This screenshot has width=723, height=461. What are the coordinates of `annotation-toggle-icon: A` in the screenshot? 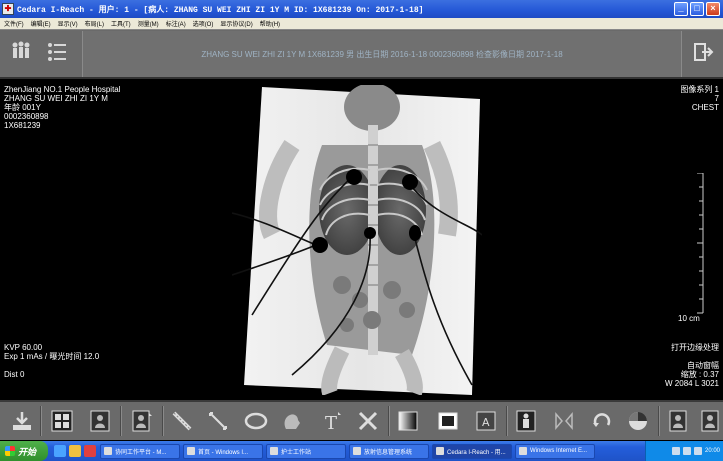 It's located at (486, 421).